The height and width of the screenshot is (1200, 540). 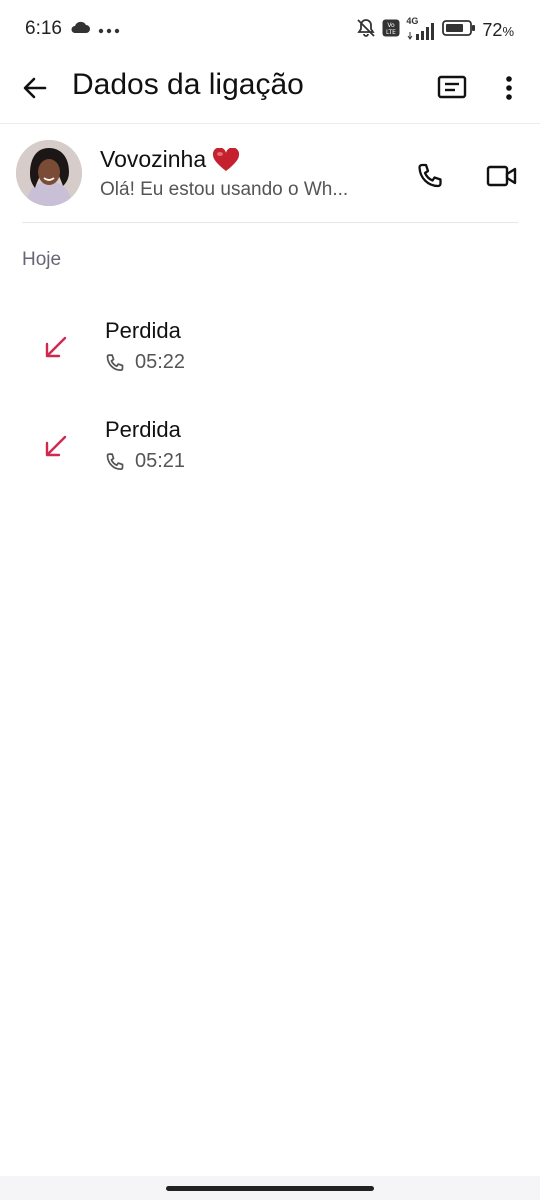 I want to click on battery-value: 72, so click(x=492, y=30).